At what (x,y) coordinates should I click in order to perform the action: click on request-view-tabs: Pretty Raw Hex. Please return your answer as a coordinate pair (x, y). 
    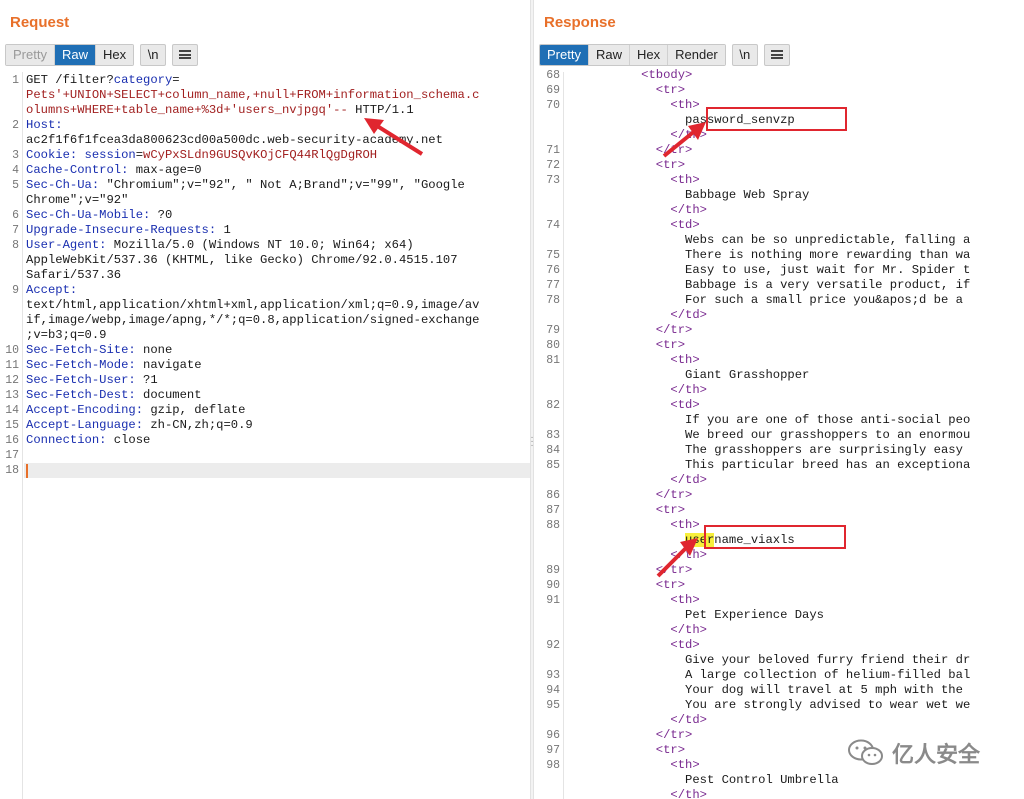
    Looking at the image, I should click on (70, 55).